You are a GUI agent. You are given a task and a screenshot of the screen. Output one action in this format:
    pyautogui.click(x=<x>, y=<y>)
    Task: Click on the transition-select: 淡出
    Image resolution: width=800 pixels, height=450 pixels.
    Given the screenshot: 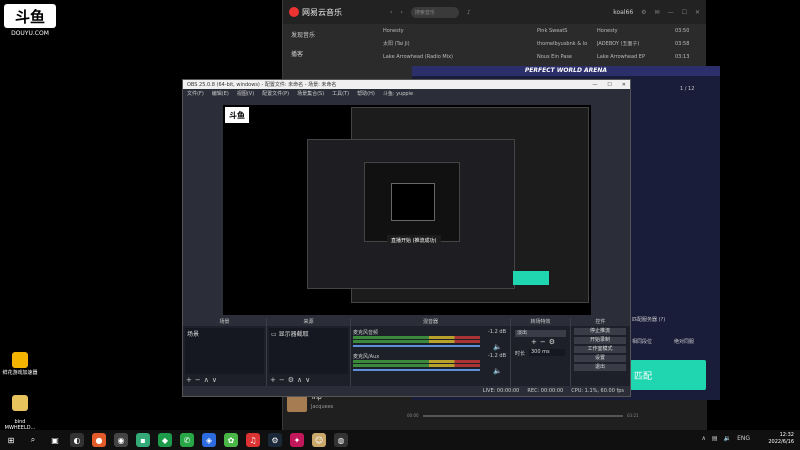 What is the action you would take?
    pyautogui.click(x=540, y=333)
    